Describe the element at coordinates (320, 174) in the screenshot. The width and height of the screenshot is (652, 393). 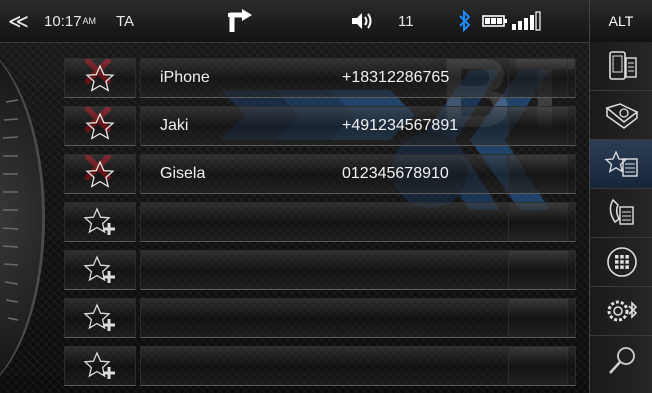
I see `favorite-row: Gisela 012345678910` at that location.